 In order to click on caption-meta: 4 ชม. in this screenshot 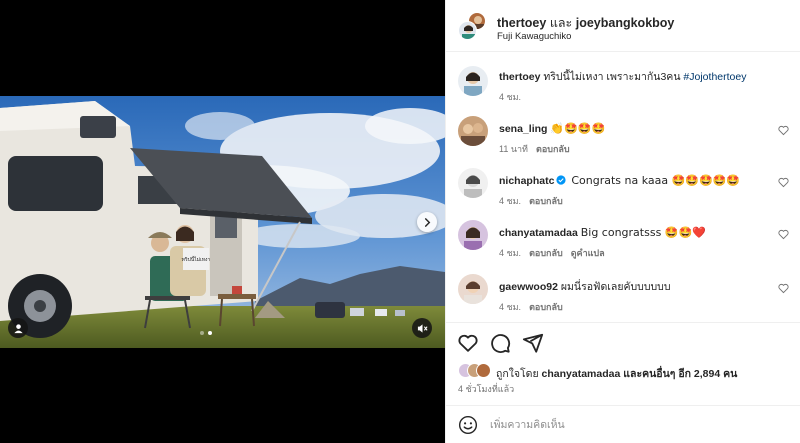, I will do `click(510, 97)`.